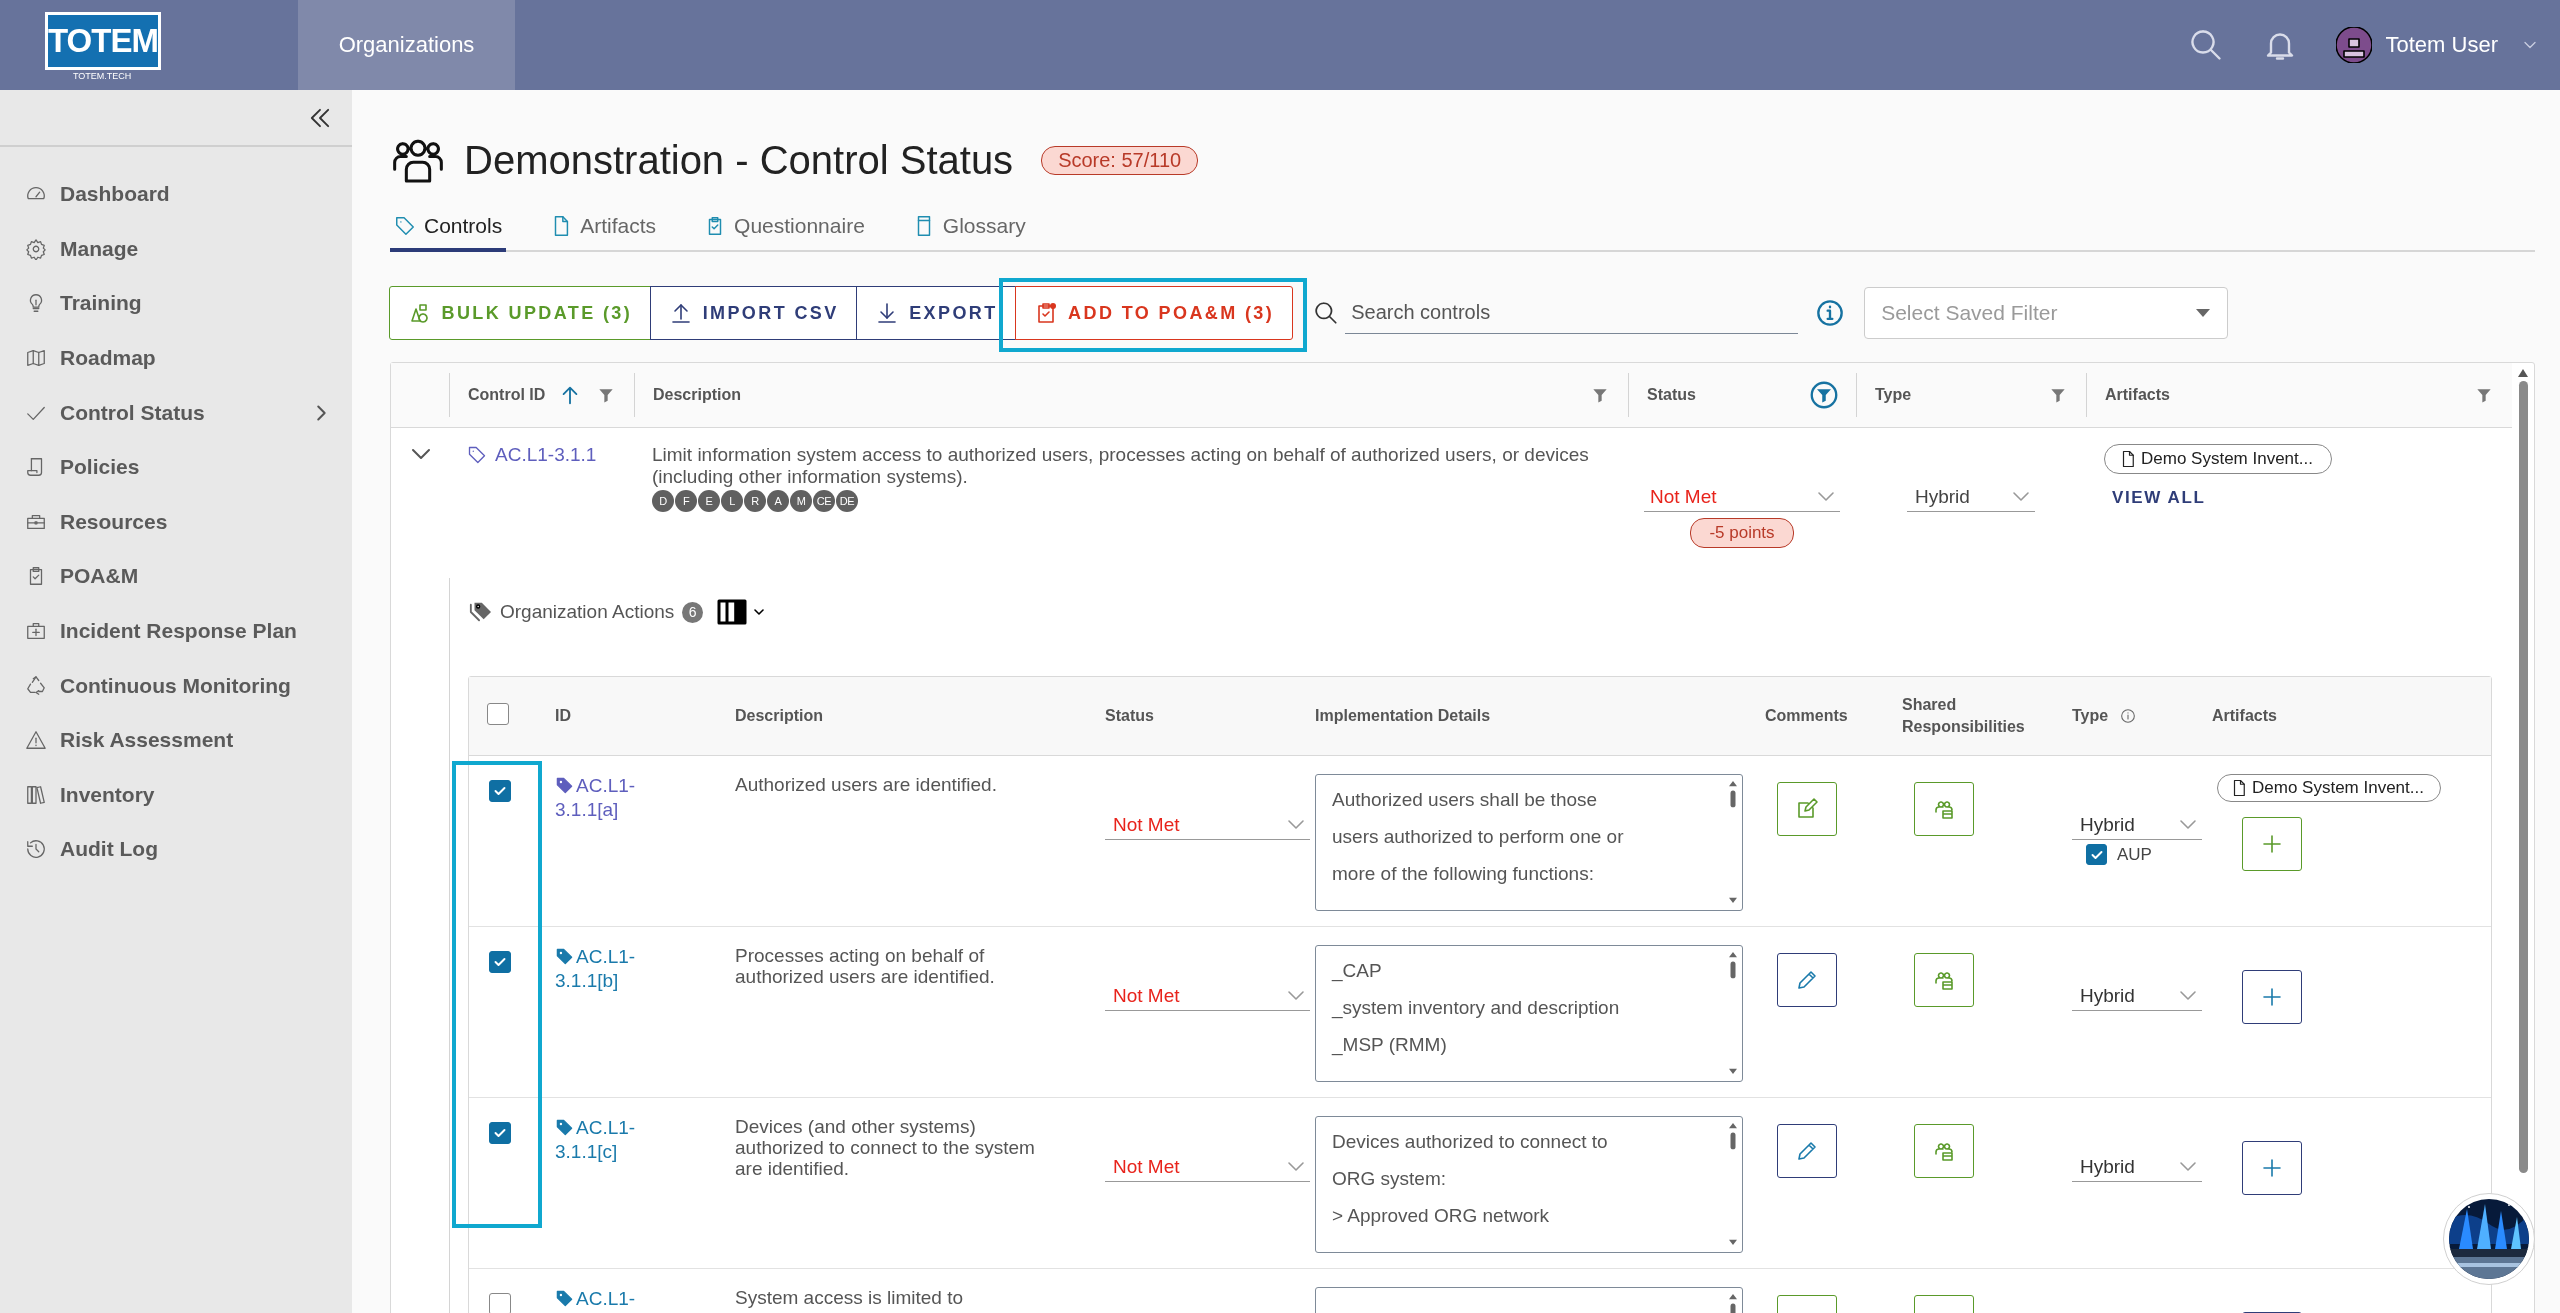  Describe the element at coordinates (1121, 466) in the screenshot. I see `control-description: Limit information system access to authorized users, processes acting on behalf of authorized users, or devices (including other information systems).` at that location.